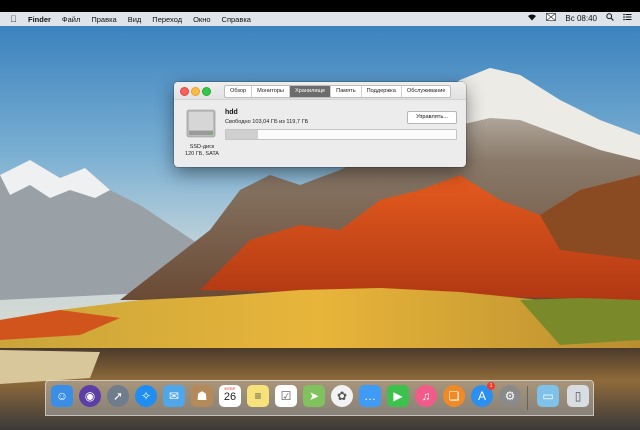 This screenshot has height=430, width=640. I want to click on disk-name: hdd, so click(231, 112).